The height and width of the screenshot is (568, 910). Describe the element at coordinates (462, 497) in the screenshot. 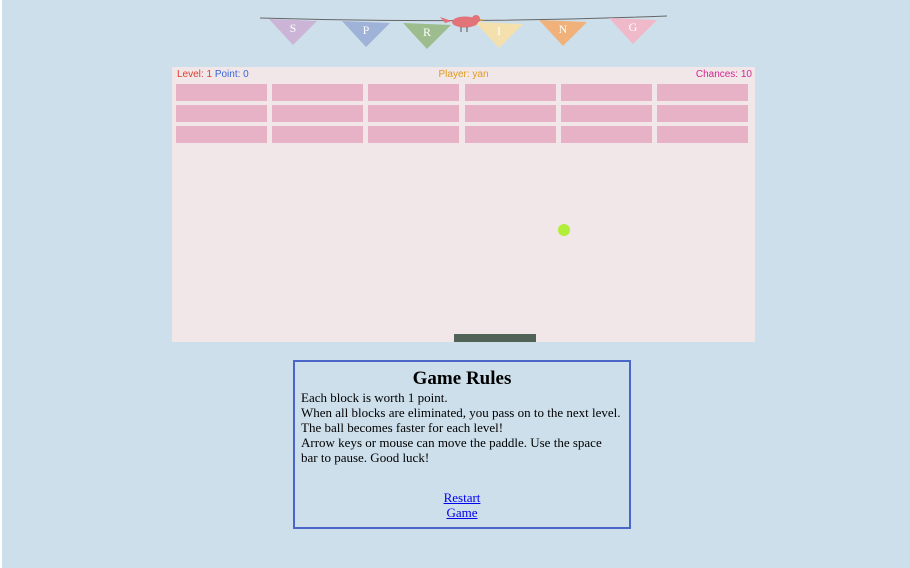

I see `restart-link: Restart` at that location.